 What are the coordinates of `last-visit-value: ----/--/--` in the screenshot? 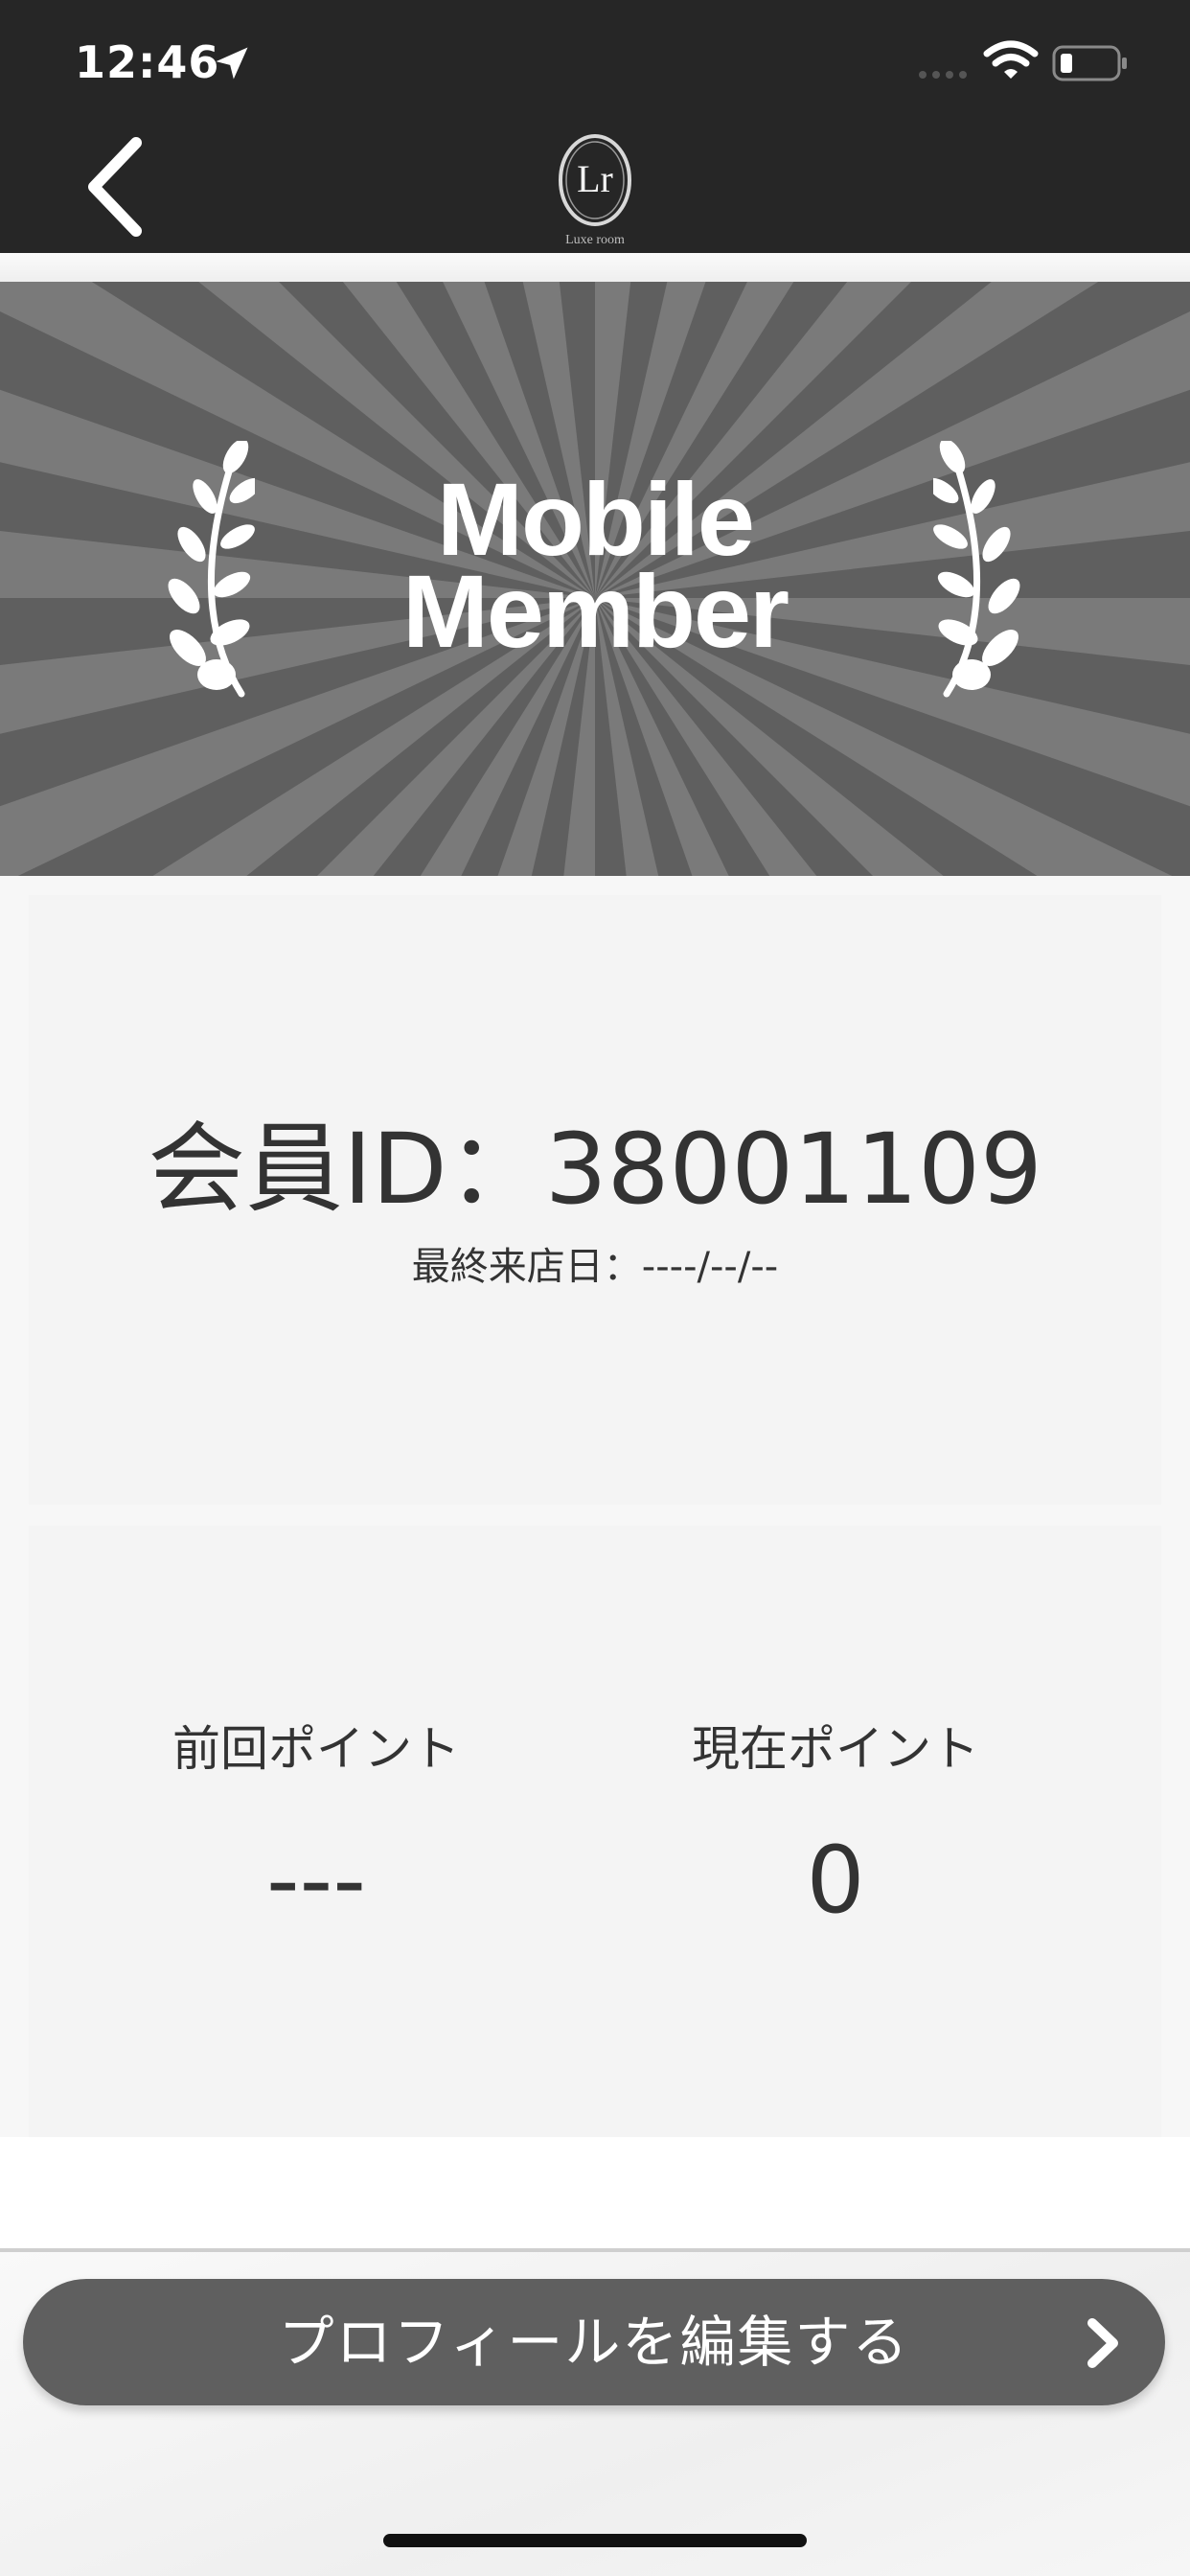 It's located at (710, 1267).